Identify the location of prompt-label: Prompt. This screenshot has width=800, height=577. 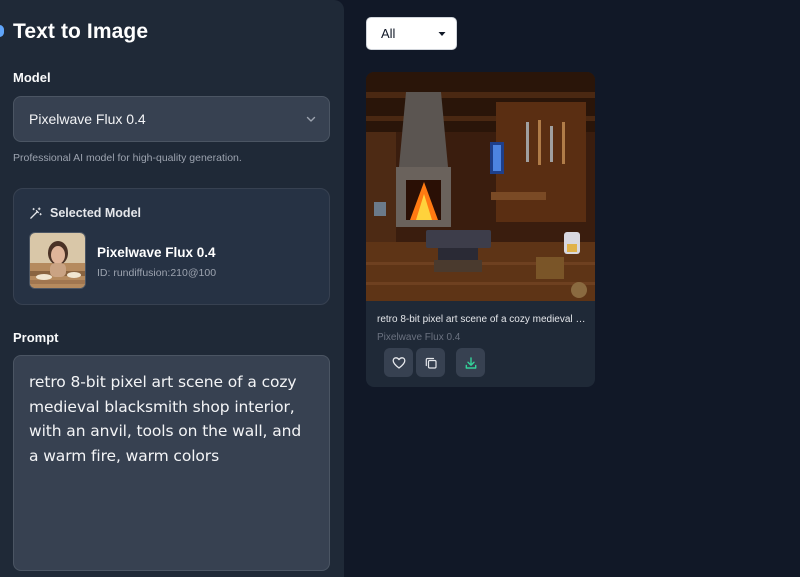
(36, 337).